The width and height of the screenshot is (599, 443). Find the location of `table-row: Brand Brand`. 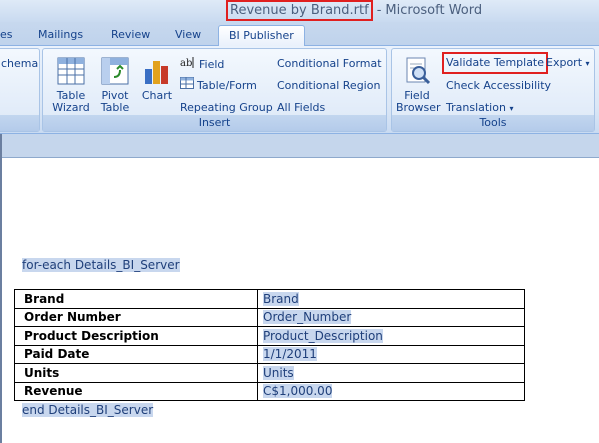

table-row: Brand Brand is located at coordinates (269, 299).